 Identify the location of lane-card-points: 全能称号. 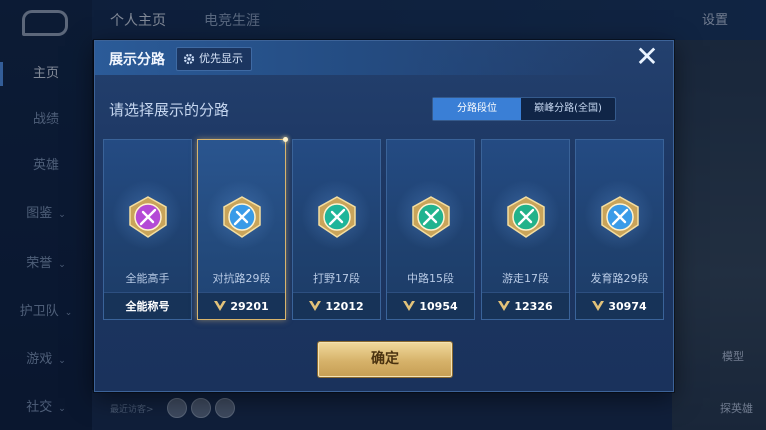
(147, 306).